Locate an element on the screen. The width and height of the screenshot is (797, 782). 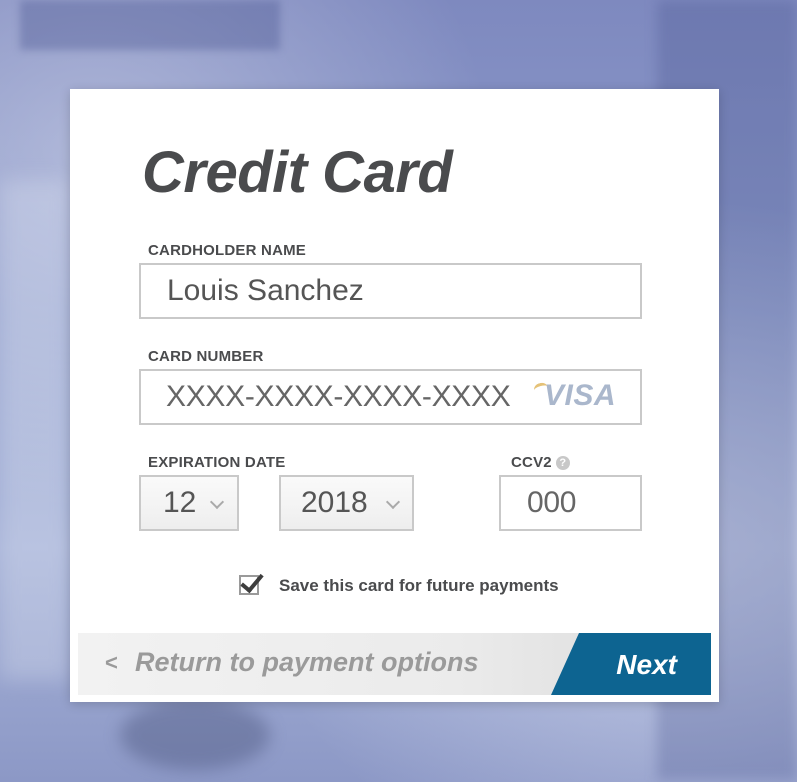
save-card-checkbox is located at coordinates (251, 581).